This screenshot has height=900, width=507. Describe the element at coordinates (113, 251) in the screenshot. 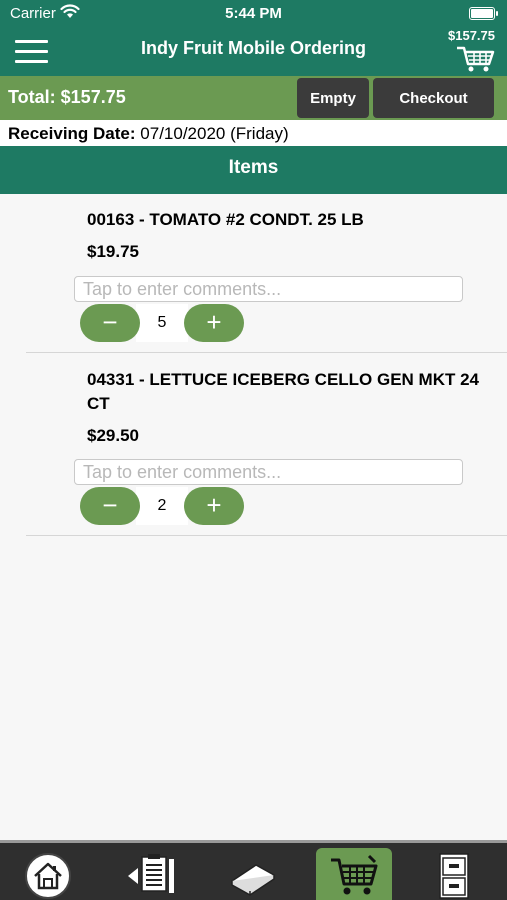

I see `item-price: $19.75` at that location.